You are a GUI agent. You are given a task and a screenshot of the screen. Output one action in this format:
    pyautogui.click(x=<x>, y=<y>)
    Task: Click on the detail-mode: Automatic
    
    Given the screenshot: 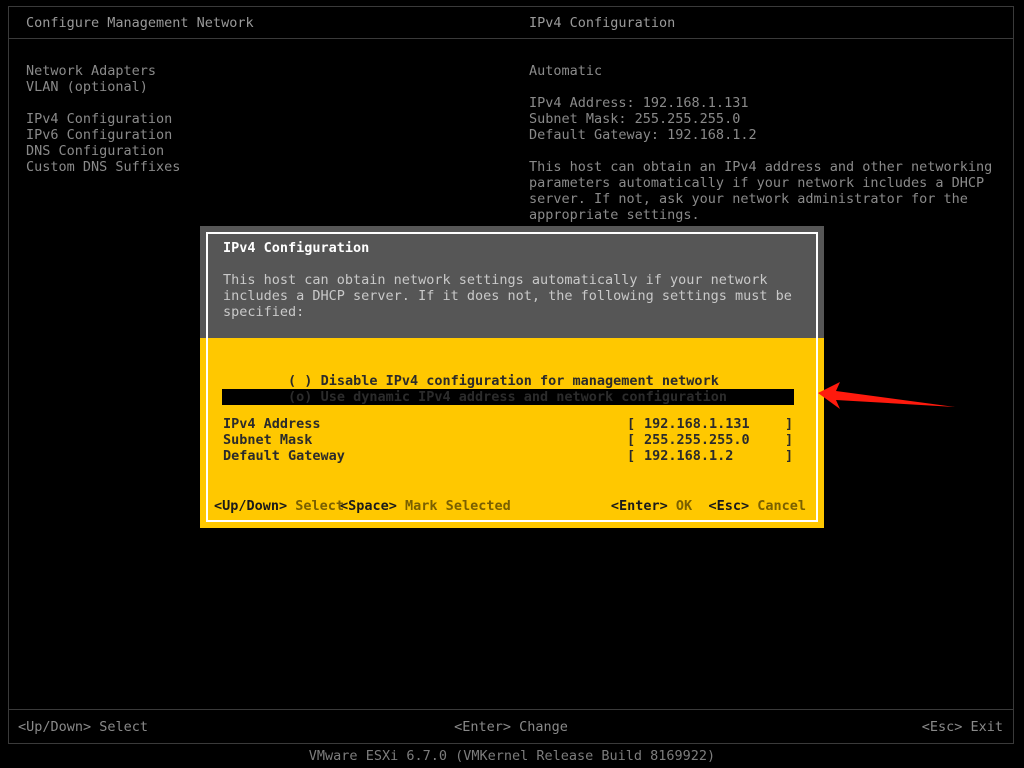 What is the action you would take?
    pyautogui.click(x=566, y=71)
    